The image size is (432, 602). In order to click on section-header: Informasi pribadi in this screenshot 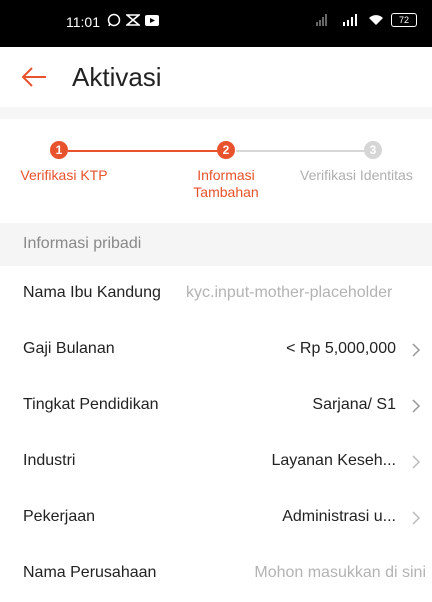, I will do `click(216, 244)`.